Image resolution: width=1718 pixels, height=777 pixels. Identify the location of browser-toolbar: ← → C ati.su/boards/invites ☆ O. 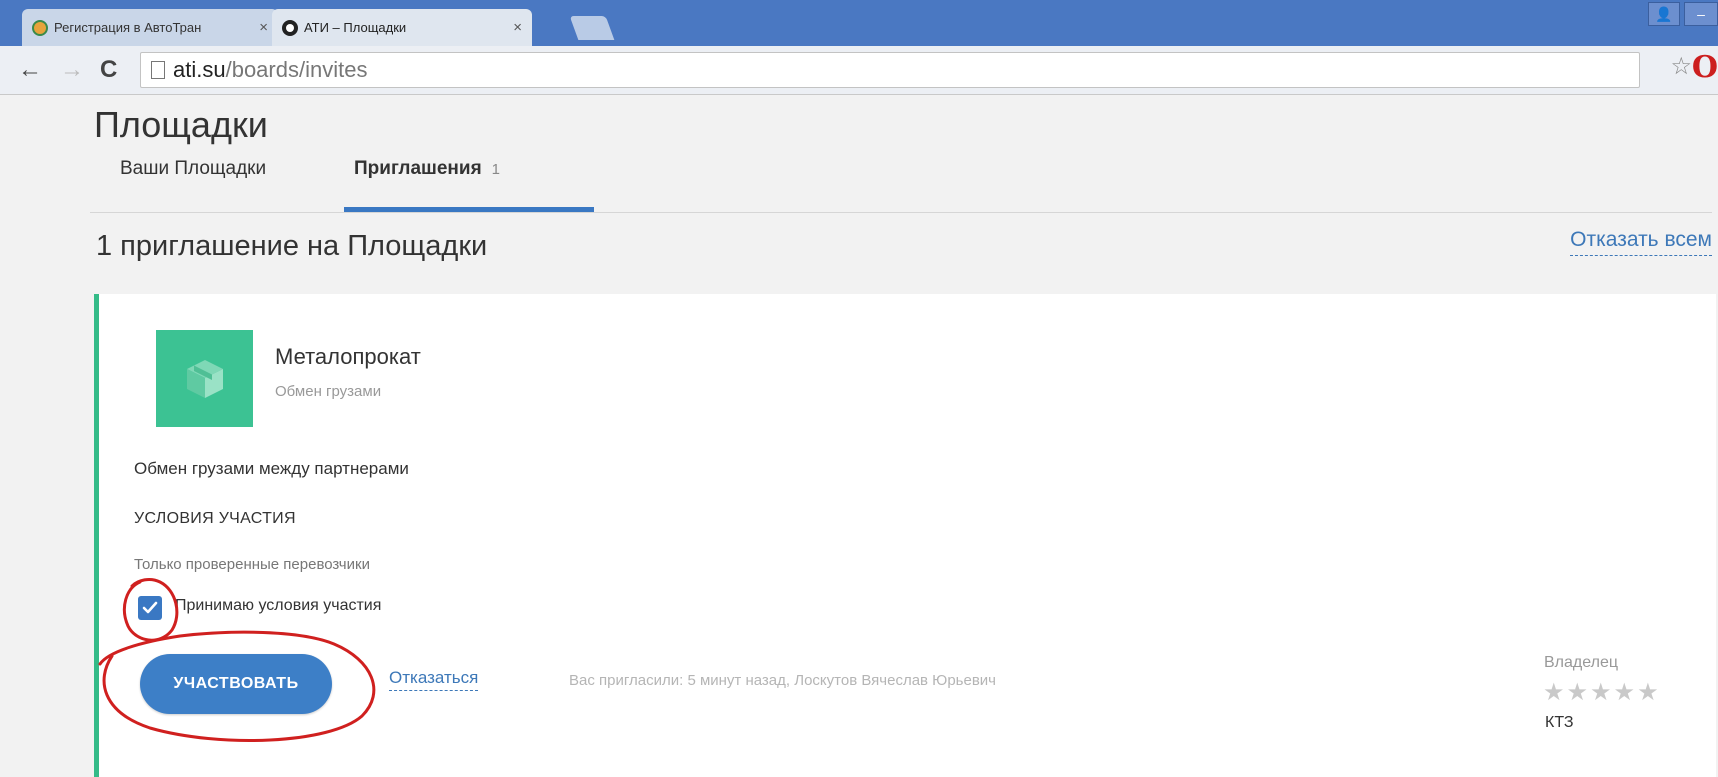
(859, 70).